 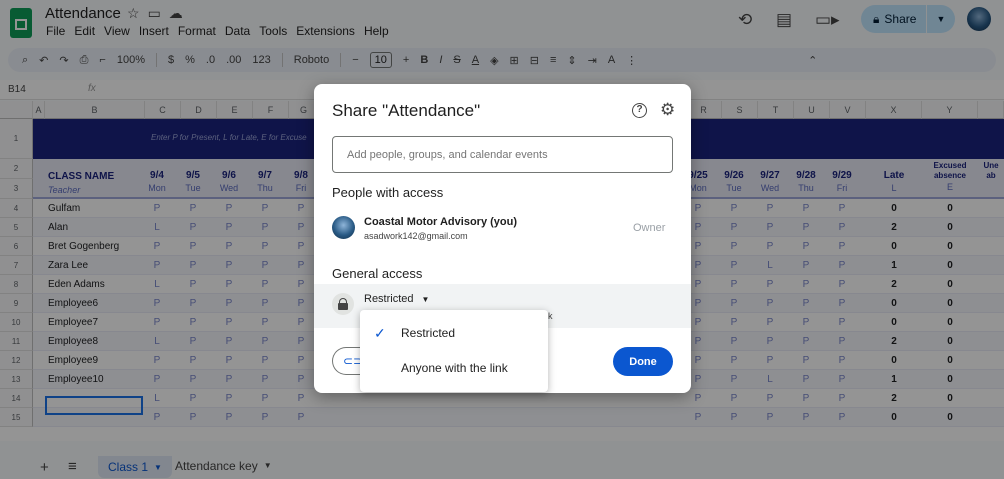 What do you see at coordinates (347, 361) in the screenshot?
I see `copy-link-button: ⊂⊃` at bounding box center [347, 361].